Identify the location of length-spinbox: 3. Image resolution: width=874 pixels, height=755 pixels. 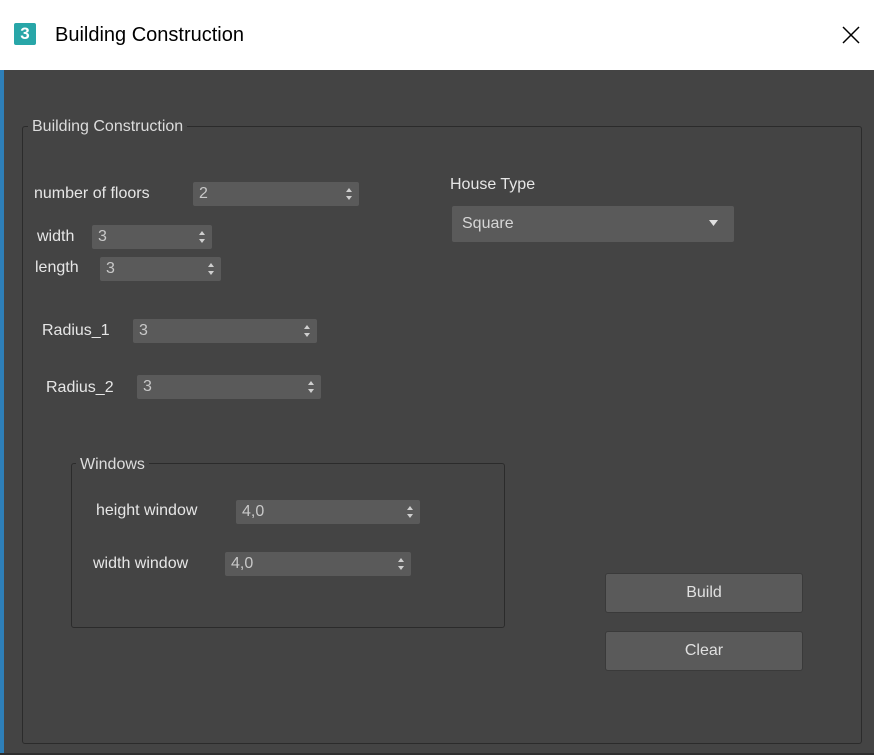
(160, 269).